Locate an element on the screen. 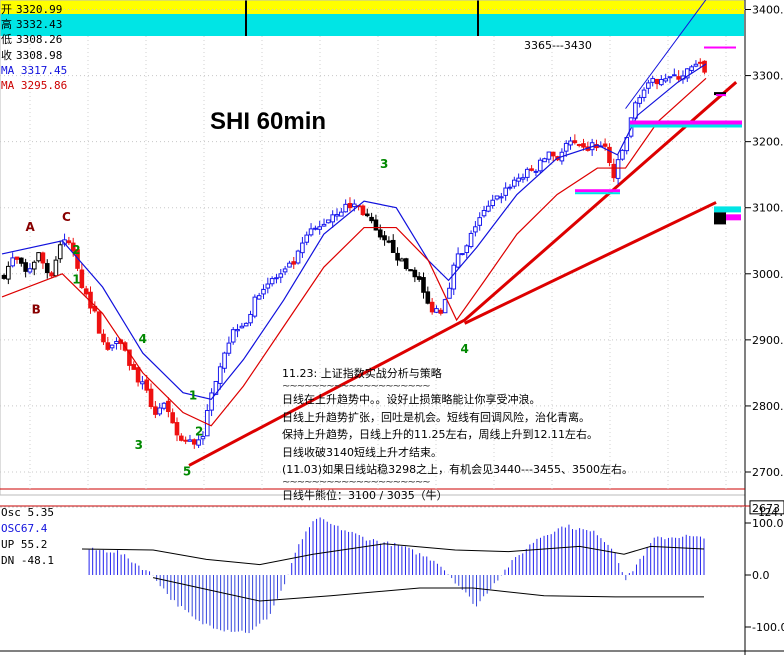  wave-label: B is located at coordinates (36, 309).